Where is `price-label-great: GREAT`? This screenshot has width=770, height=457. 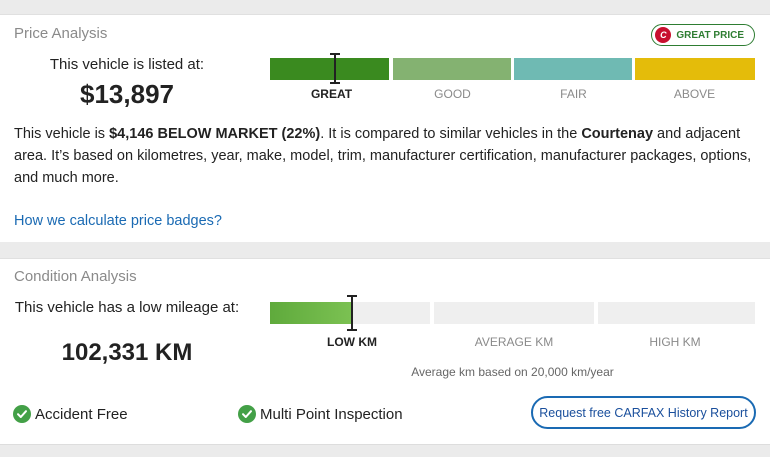
price-label-great: GREAT is located at coordinates (331, 94).